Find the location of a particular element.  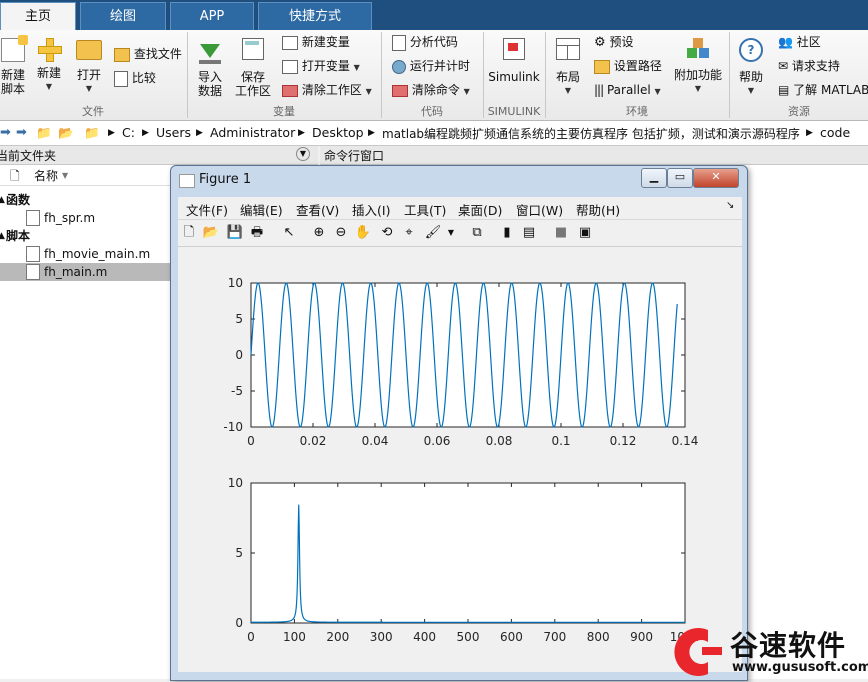

add-ons-button: 附加功能 ▼ is located at coordinates (698, 66).